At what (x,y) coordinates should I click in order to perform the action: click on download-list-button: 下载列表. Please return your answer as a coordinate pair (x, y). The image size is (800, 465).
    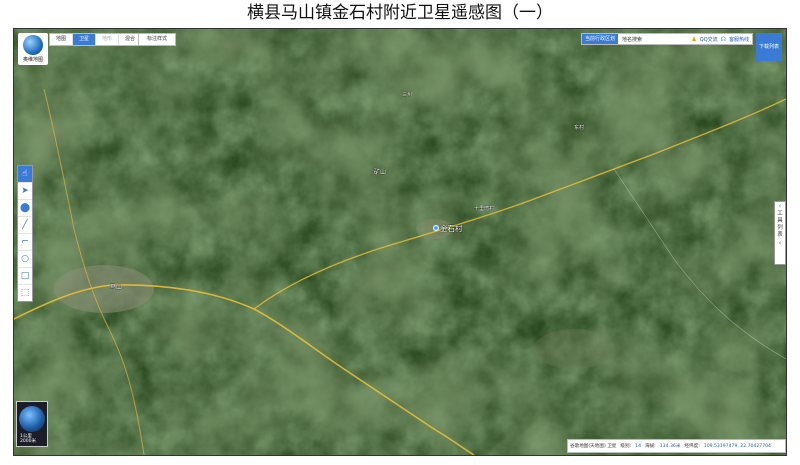
    Looking at the image, I should click on (769, 47).